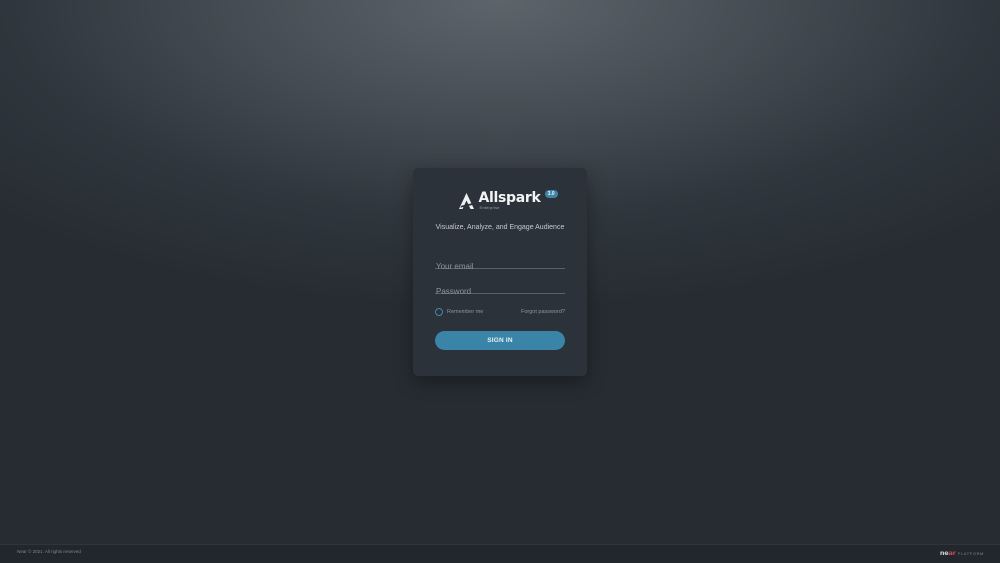  What do you see at coordinates (500, 227) in the screenshot?
I see `tagline: Visualize, Analyze, and Engage Audience` at bounding box center [500, 227].